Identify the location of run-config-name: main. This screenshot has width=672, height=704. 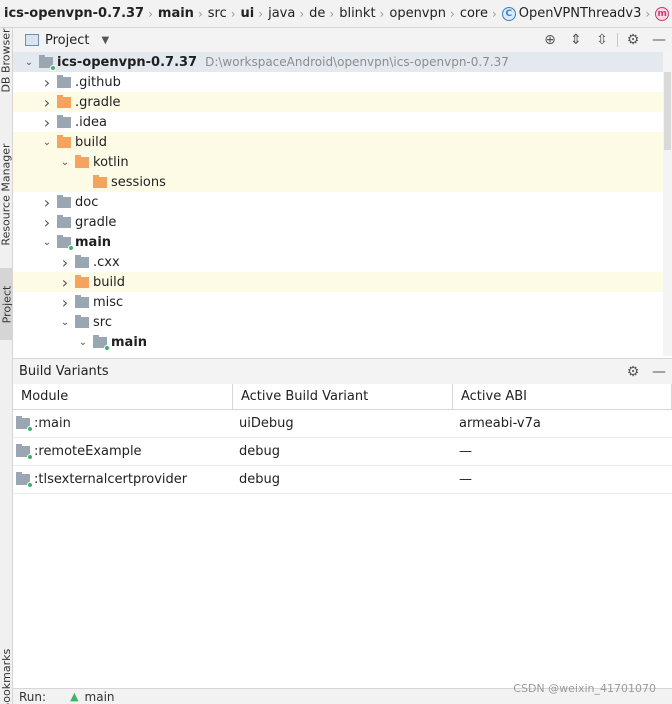
(100, 697).